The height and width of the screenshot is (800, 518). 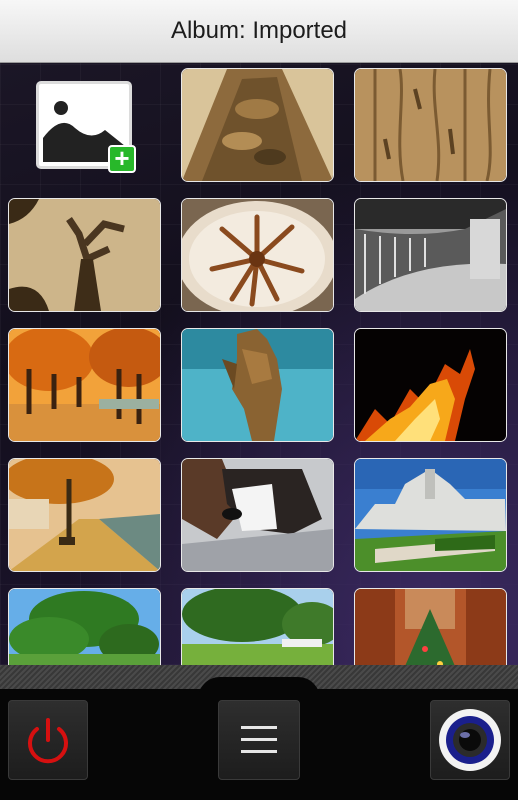 I want to click on photo-thumbnail-park, so click(x=257, y=626).